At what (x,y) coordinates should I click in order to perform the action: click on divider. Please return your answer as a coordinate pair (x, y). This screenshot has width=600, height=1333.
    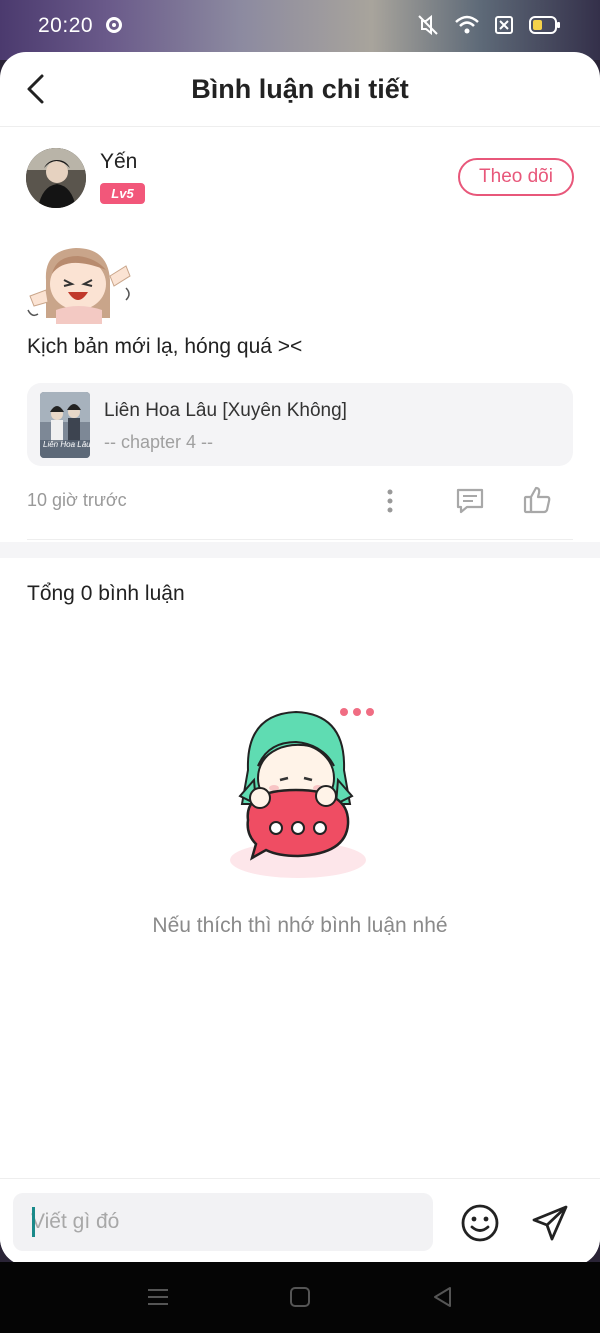
    Looking at the image, I should click on (300, 539).